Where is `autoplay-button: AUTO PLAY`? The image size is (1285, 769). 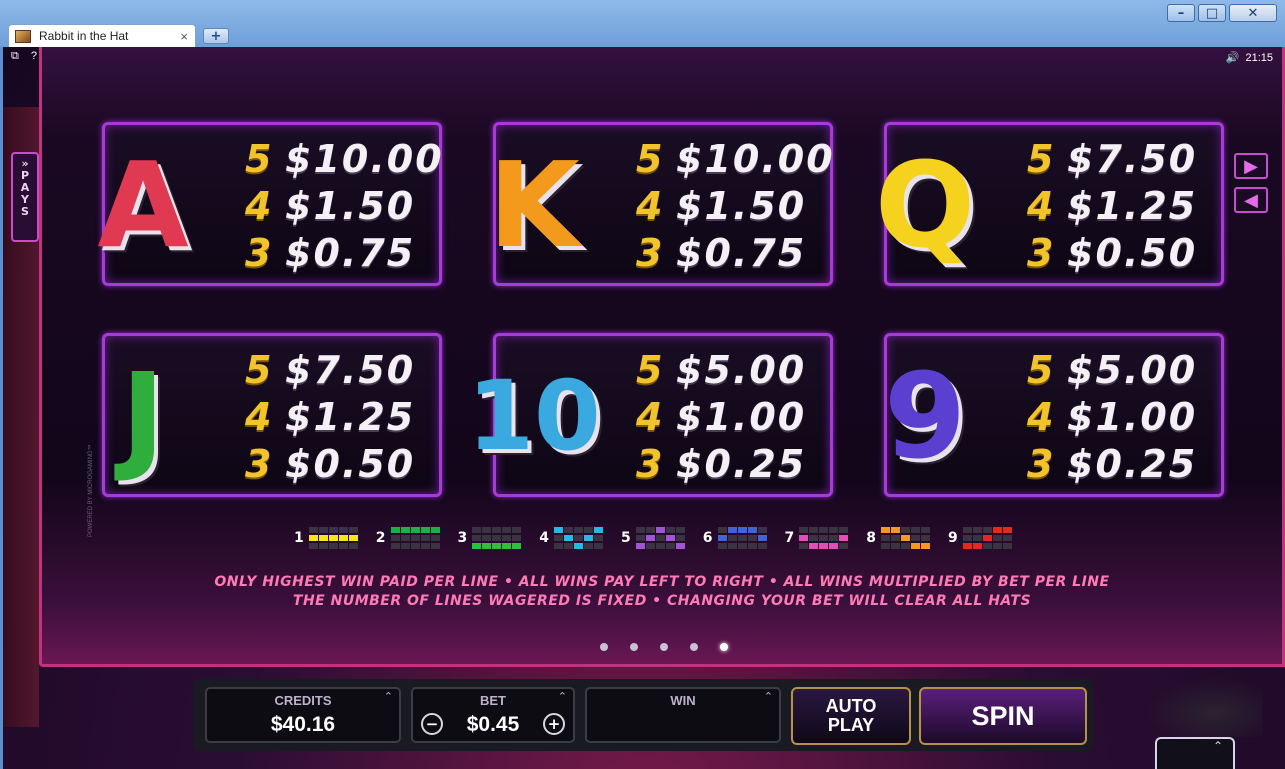
autoplay-button: AUTO PLAY is located at coordinates (851, 716).